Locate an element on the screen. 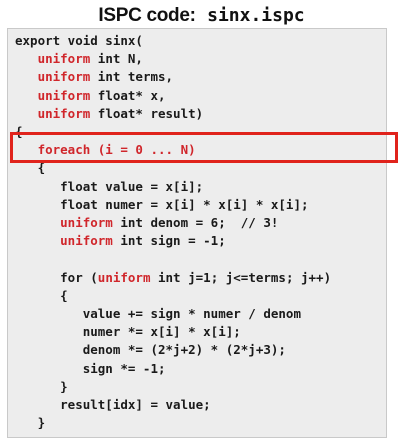  code-line: result[idx] = value; is located at coordinates (113, 405).